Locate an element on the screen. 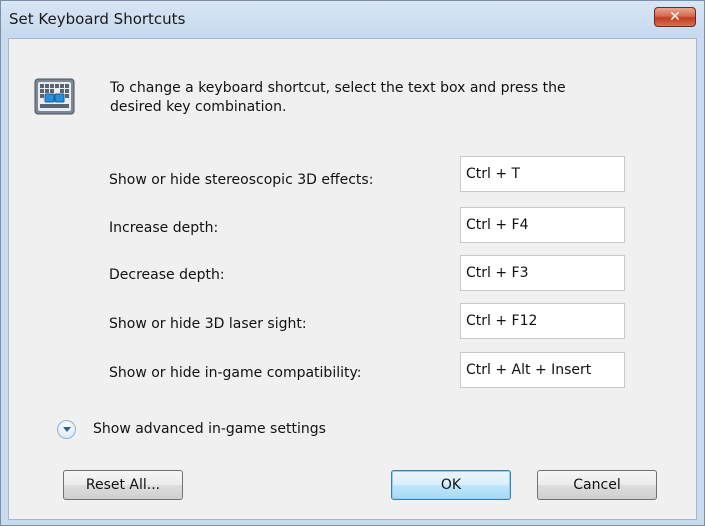  keyboard-icon is located at coordinates (54, 96).